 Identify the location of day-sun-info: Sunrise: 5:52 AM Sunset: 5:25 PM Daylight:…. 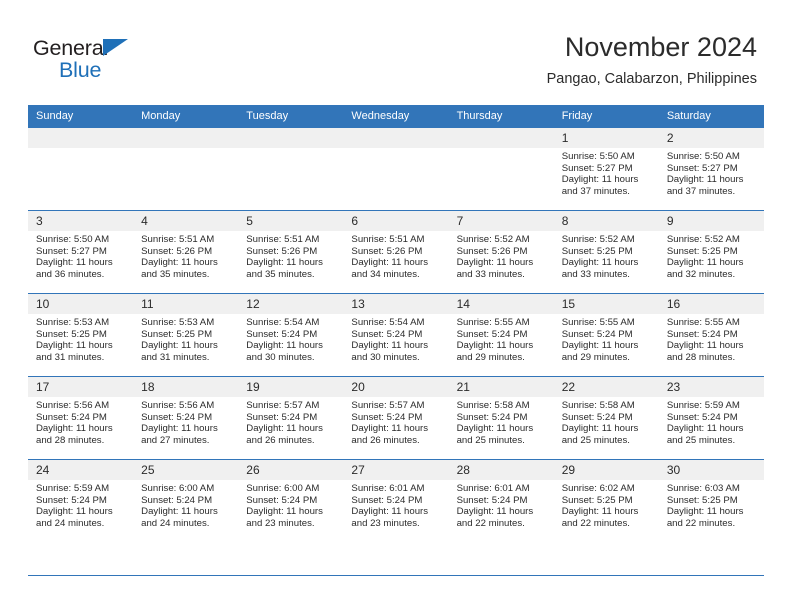
(711, 255).